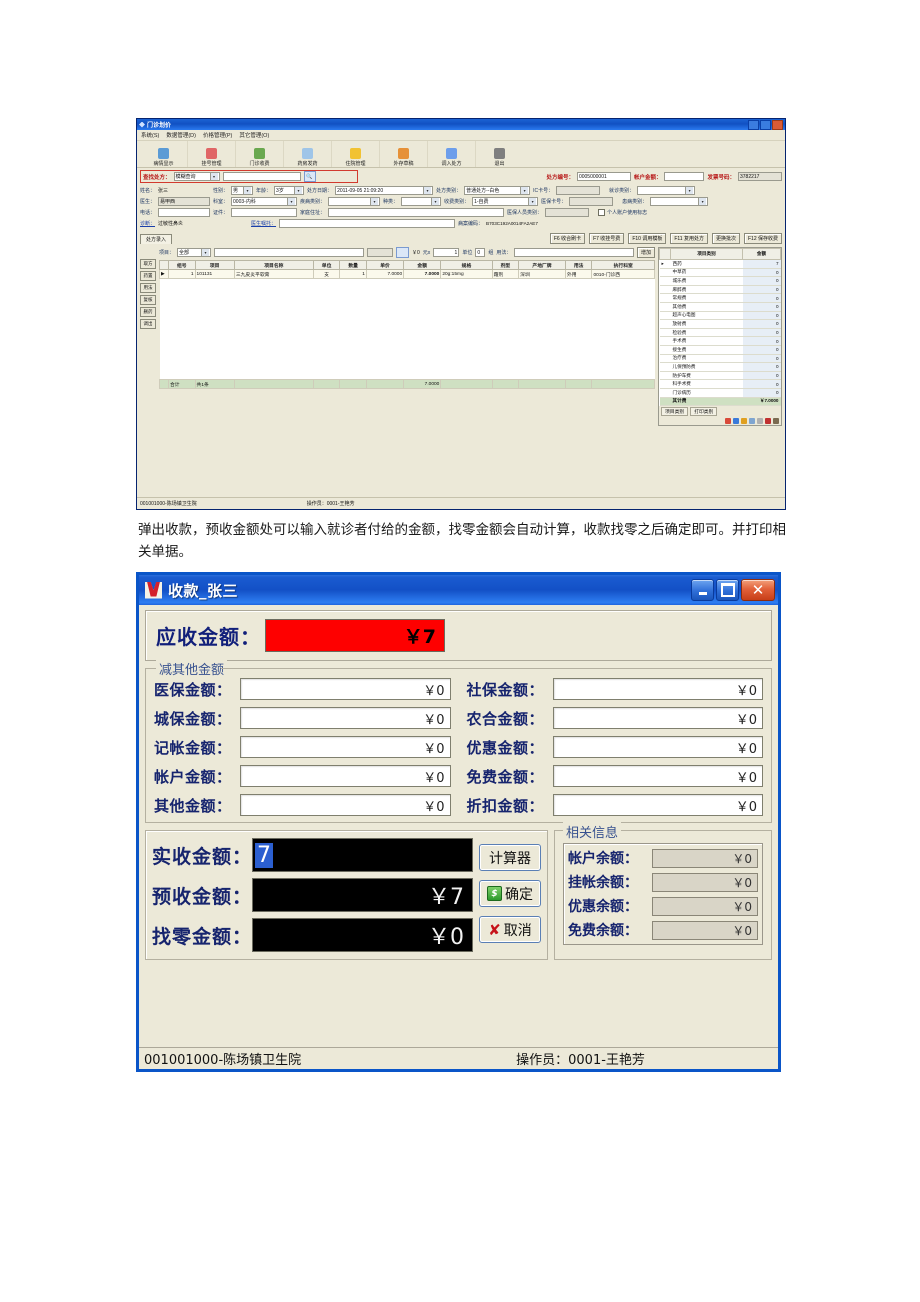  Describe the element at coordinates (765, 124) in the screenshot. I see `top-maximize-button` at that location.